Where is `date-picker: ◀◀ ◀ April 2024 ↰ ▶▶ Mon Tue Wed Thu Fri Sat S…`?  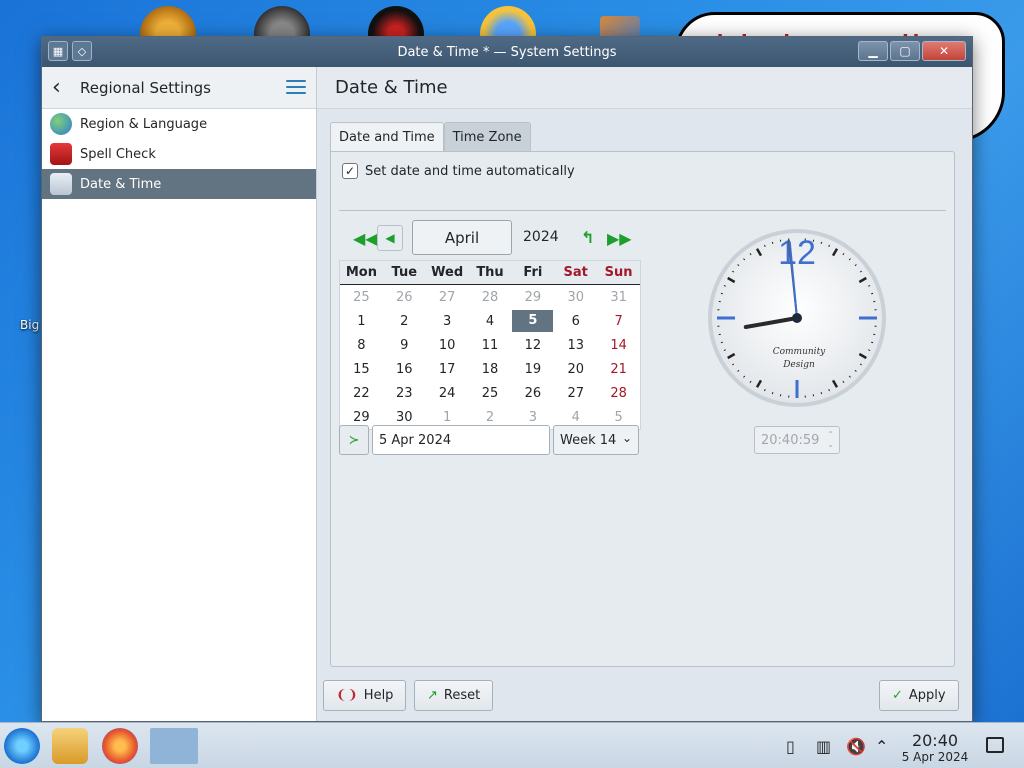
date-picker: ◀◀ ◀ April 2024 ↰ ▶▶ Mon Tue Wed Thu Fri Sat S… is located at coordinates (490, 325).